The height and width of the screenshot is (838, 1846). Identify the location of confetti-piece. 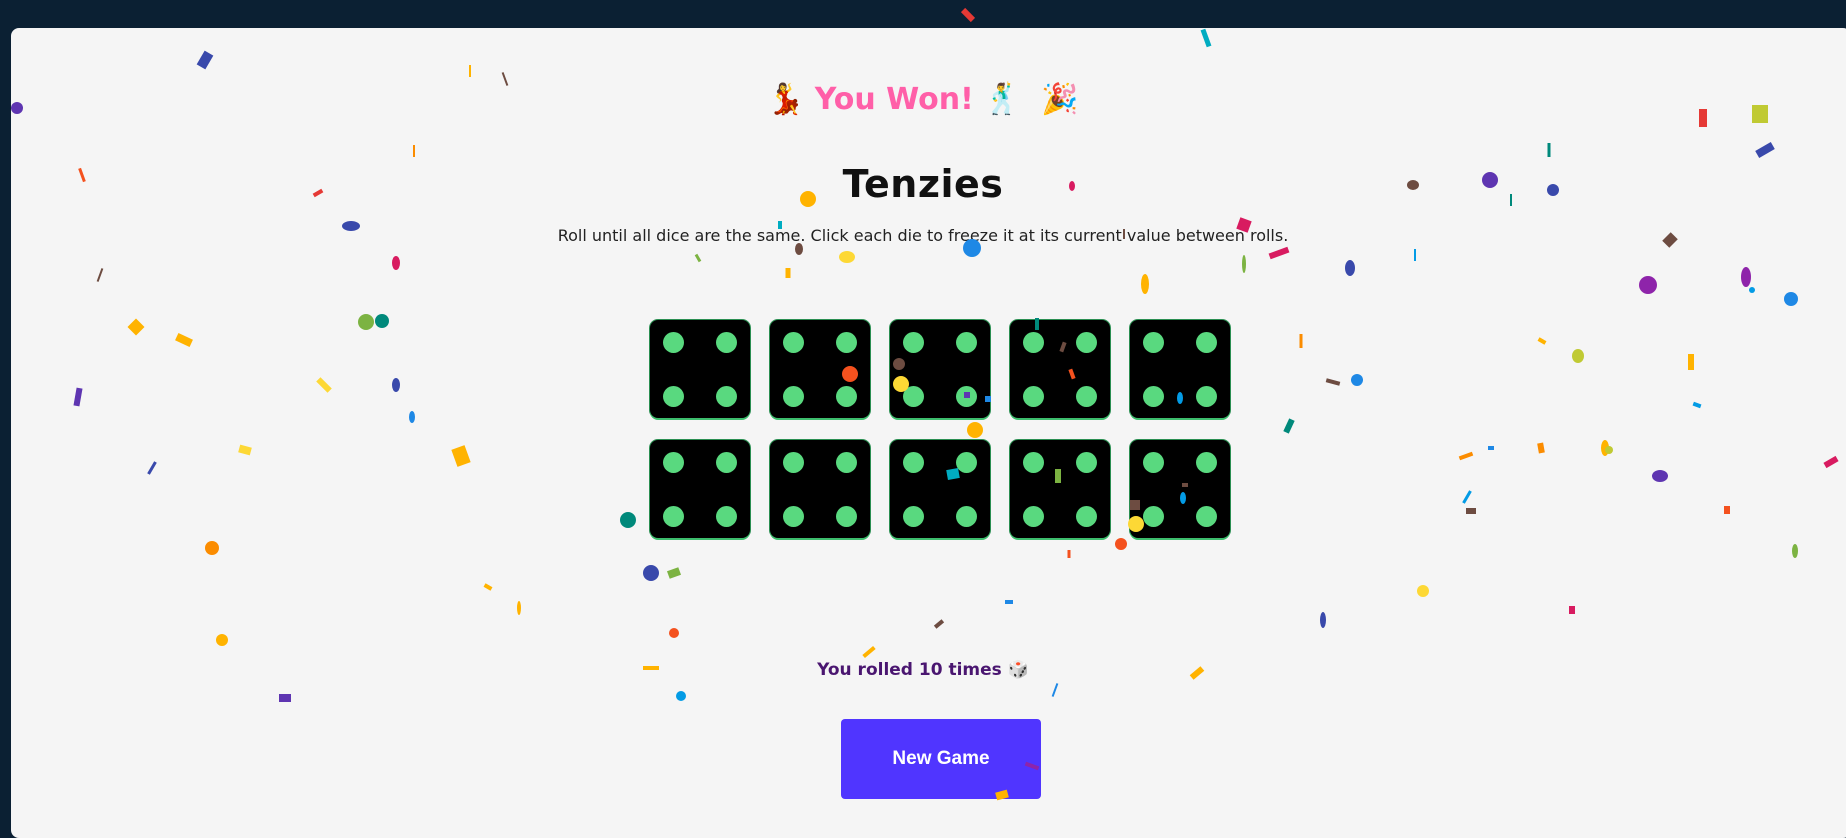
(968, 15).